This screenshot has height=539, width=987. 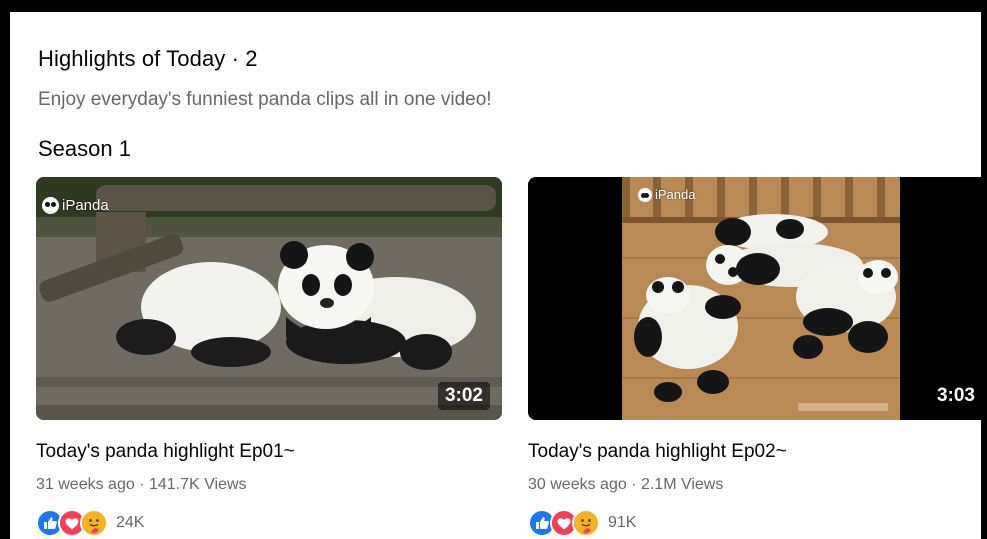 What do you see at coordinates (622, 522) in the screenshot?
I see `reaction-count: 91K` at bounding box center [622, 522].